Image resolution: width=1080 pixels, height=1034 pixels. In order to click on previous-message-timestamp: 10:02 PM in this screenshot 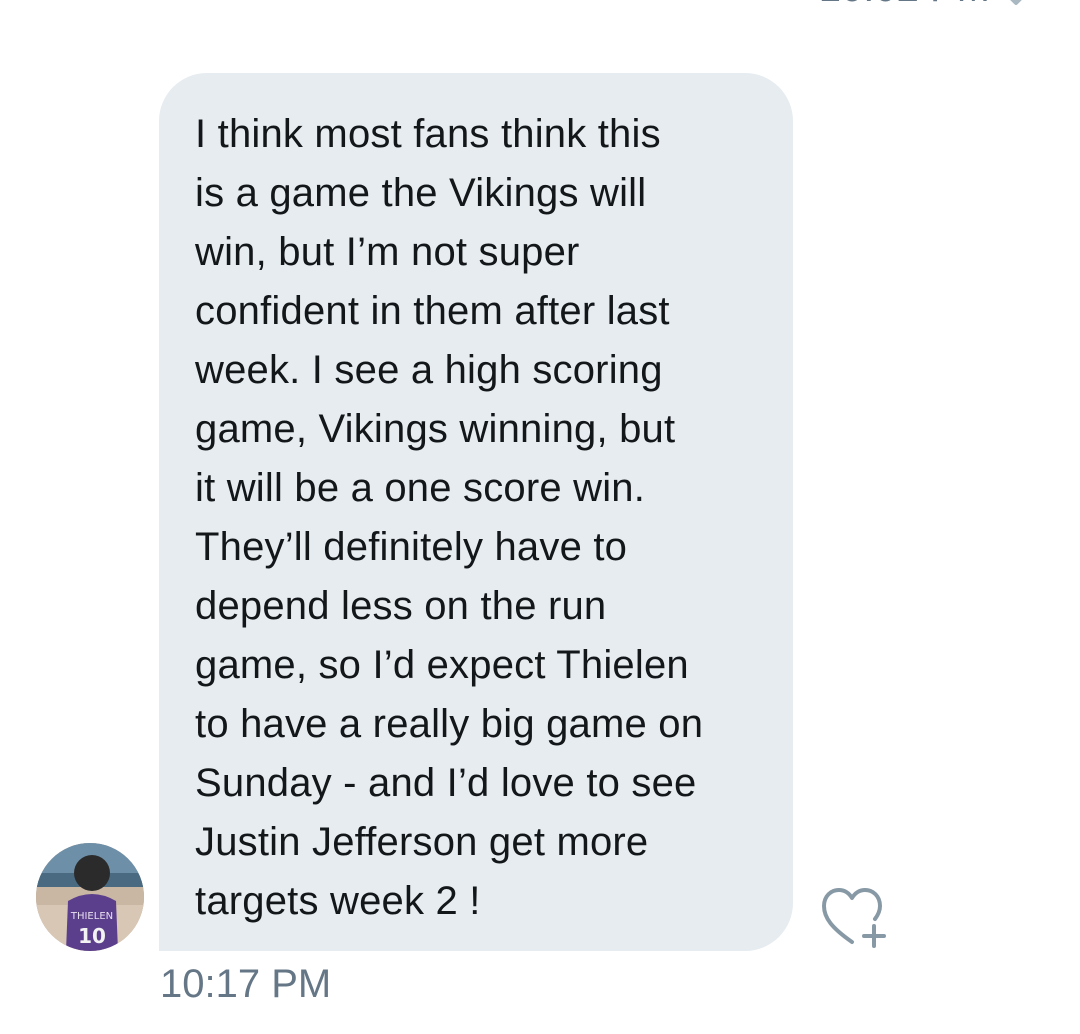, I will do `click(904, 5)`.